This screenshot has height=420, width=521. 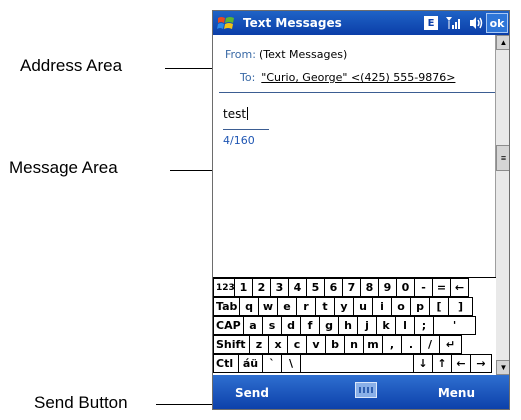 I want to click on key-r: r, so click(x=306, y=306).